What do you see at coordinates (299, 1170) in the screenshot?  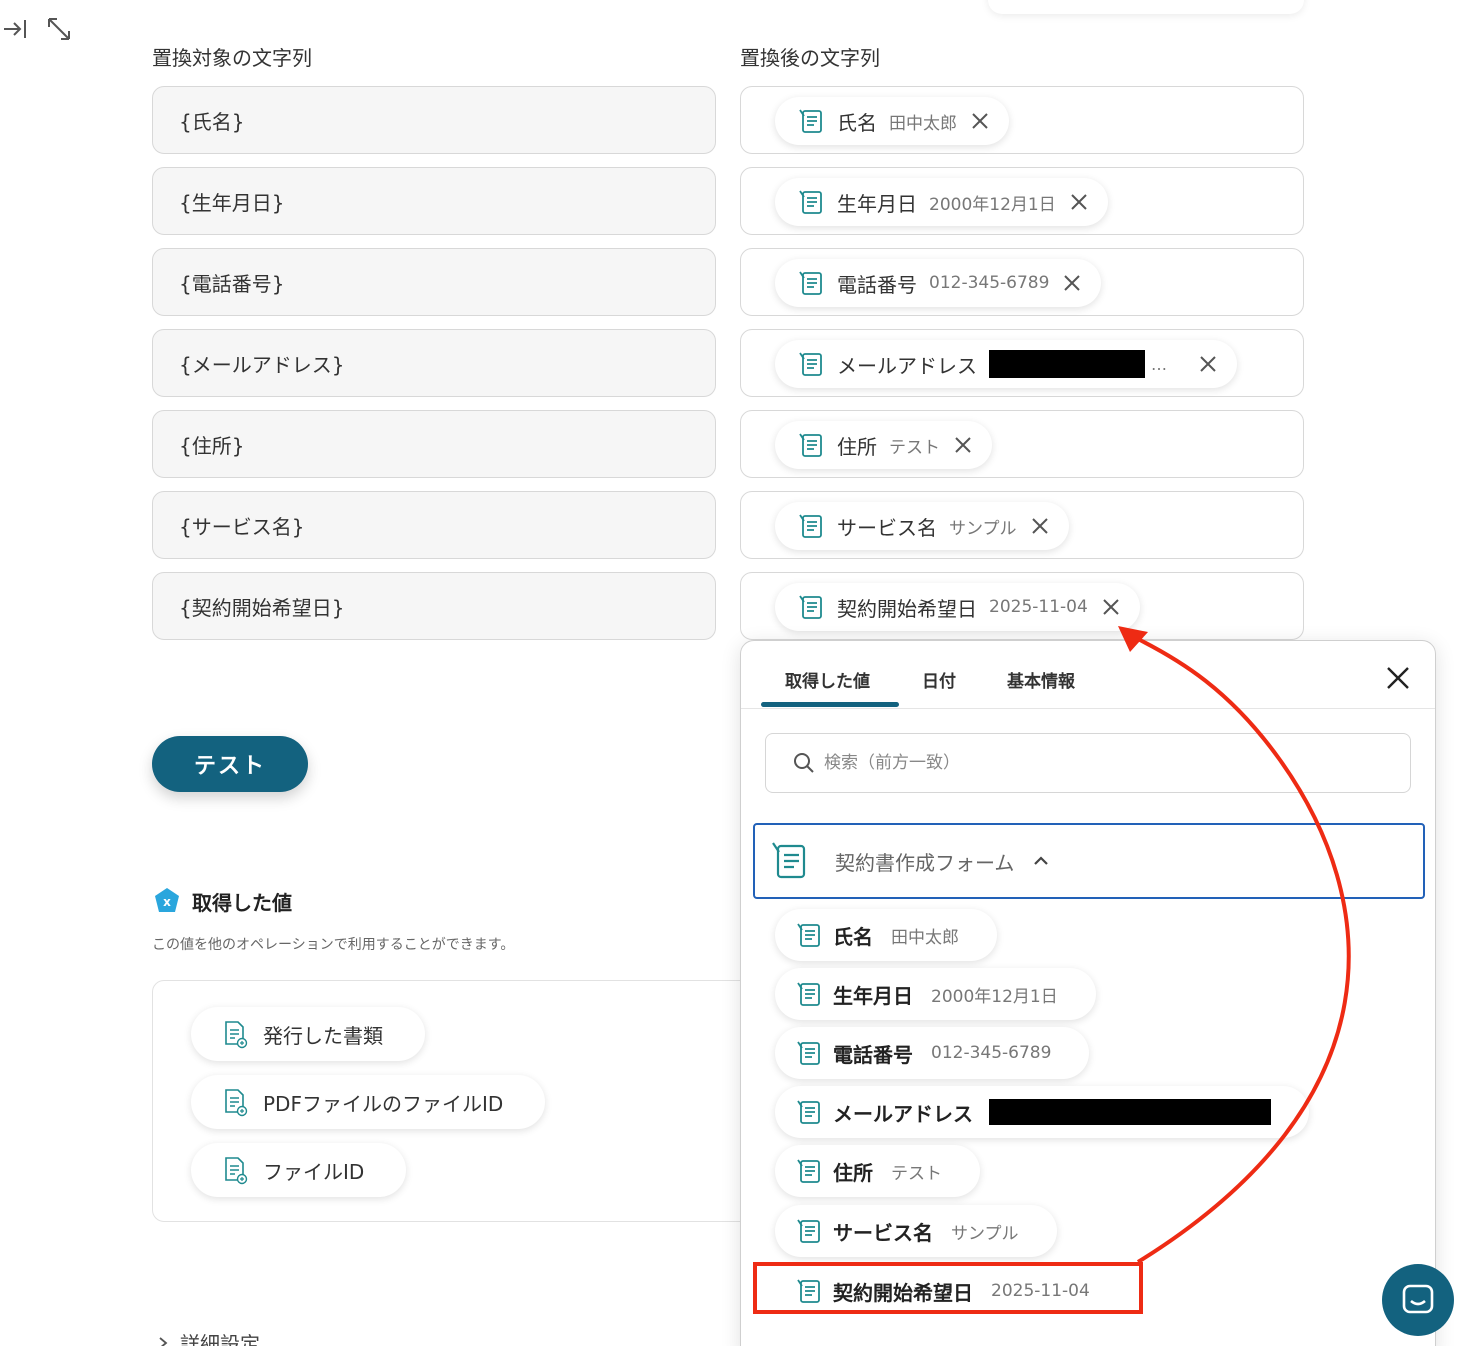 I see `acquired-item-file-id: ファイルID` at bounding box center [299, 1170].